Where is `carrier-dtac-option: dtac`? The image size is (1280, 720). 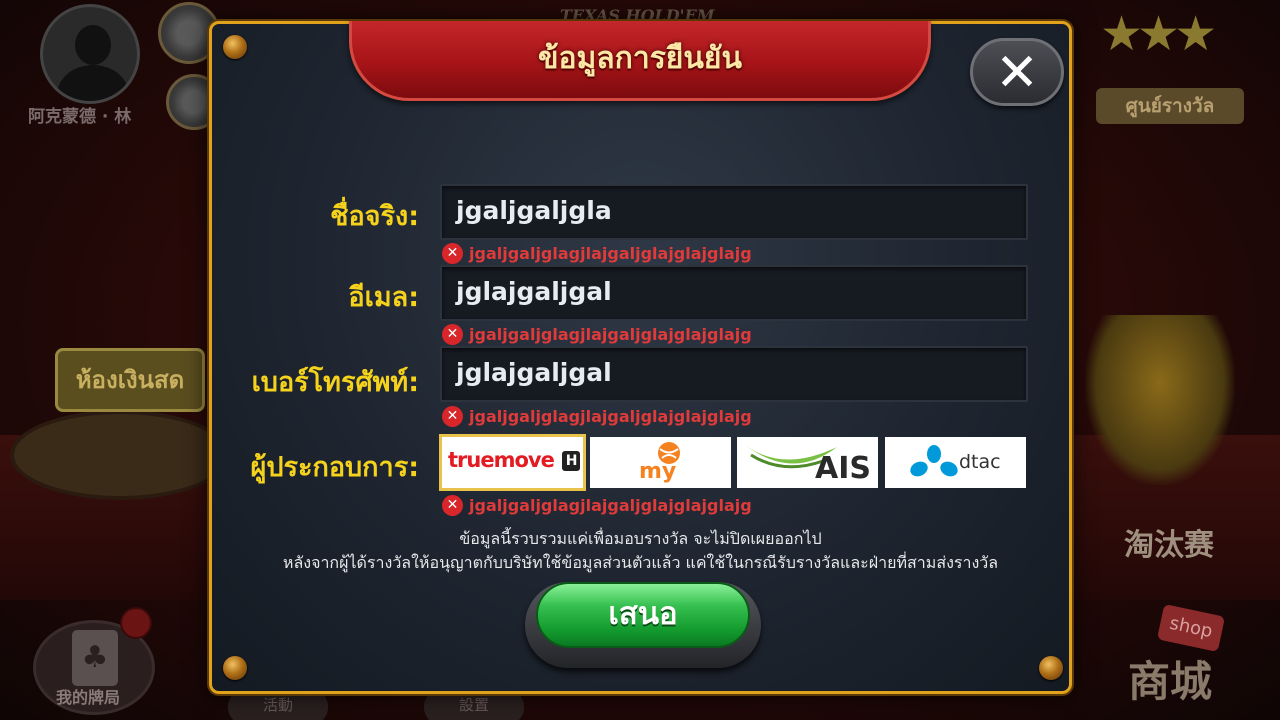 carrier-dtac-option: dtac is located at coordinates (955, 462).